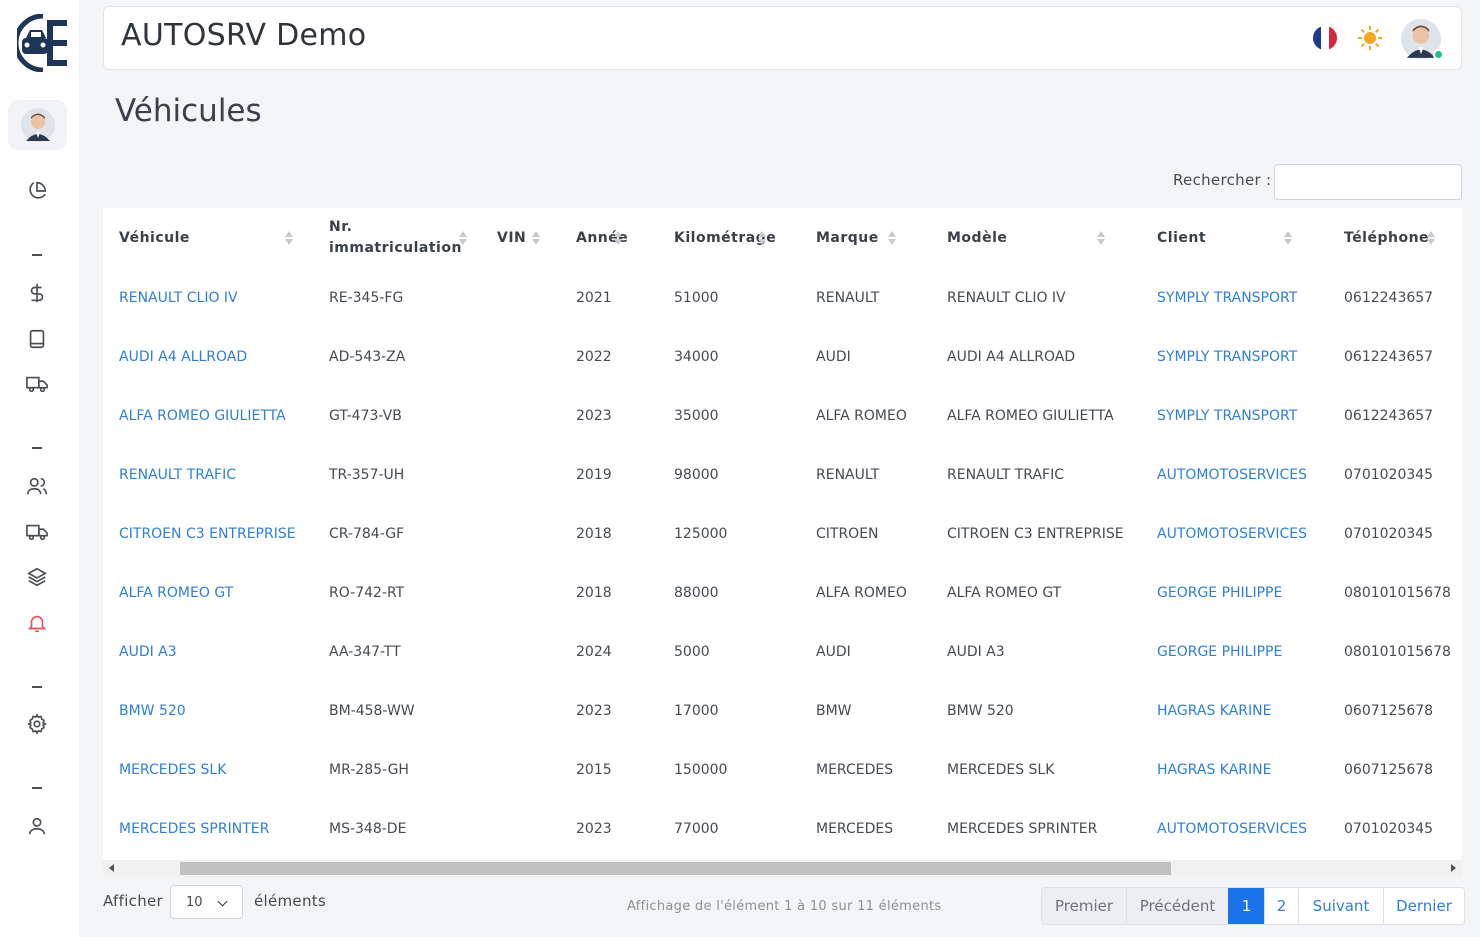  I want to click on user-icon, so click(37, 826).